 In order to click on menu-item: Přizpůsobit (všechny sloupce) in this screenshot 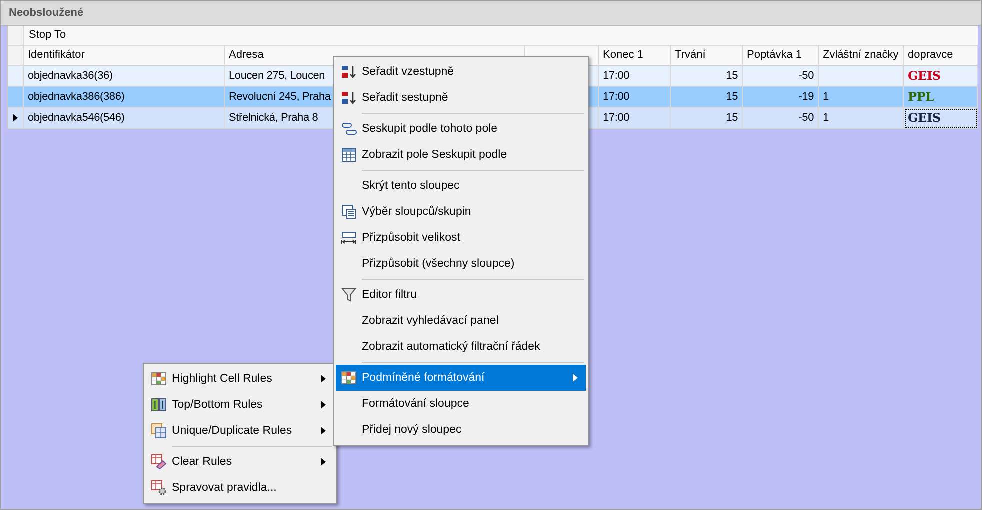, I will do `click(461, 264)`.